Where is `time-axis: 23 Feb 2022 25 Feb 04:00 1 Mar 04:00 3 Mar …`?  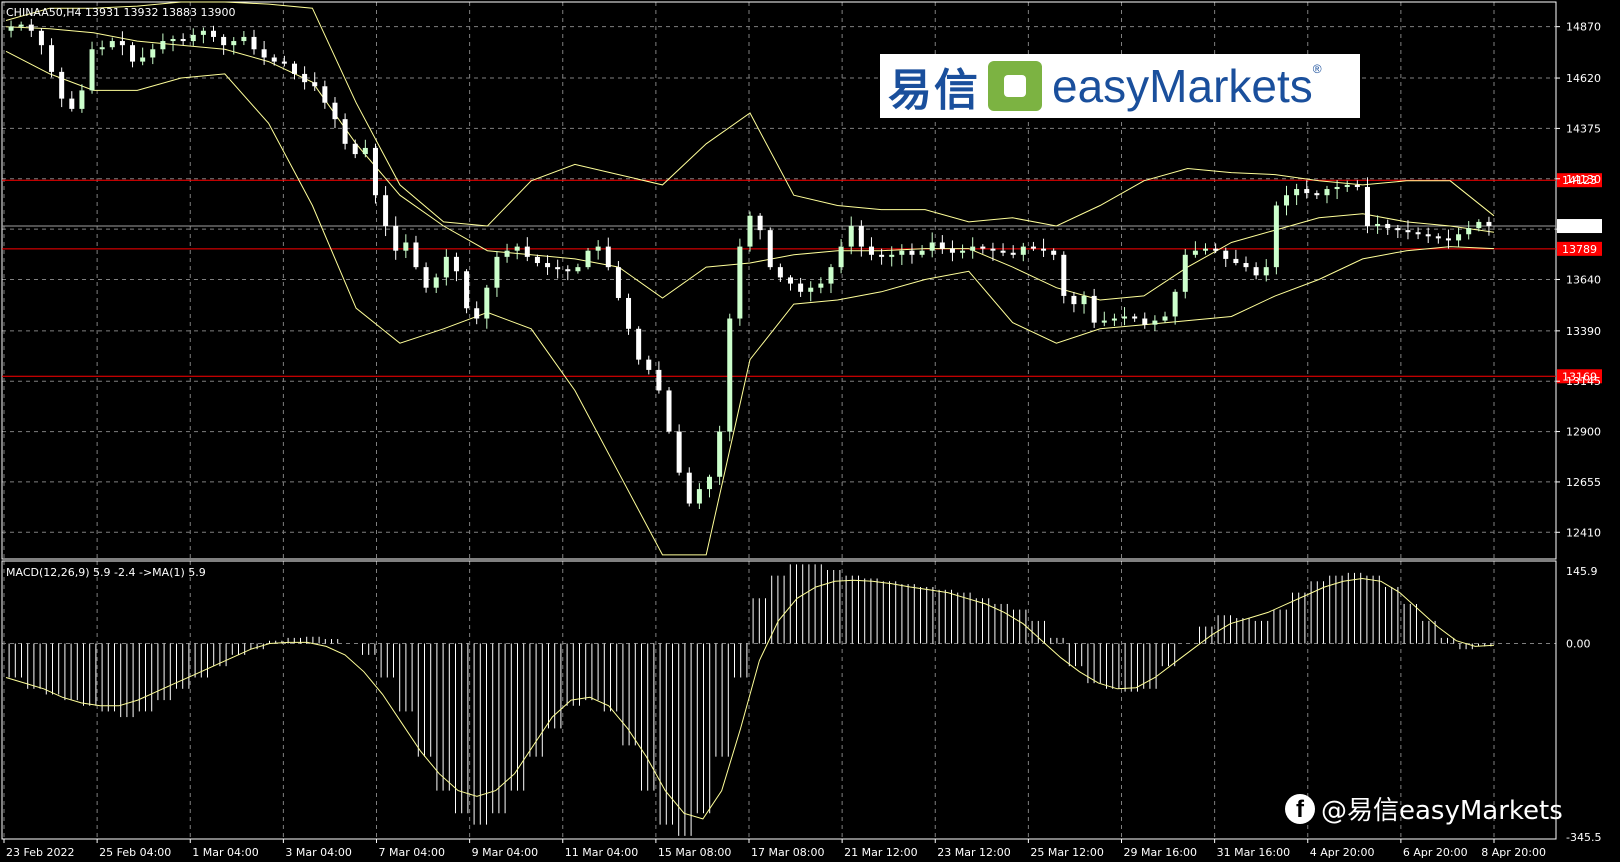 time-axis: 23 Feb 2022 25 Feb 04:00 1 Mar 04:00 3 Mar … is located at coordinates (774, 849).